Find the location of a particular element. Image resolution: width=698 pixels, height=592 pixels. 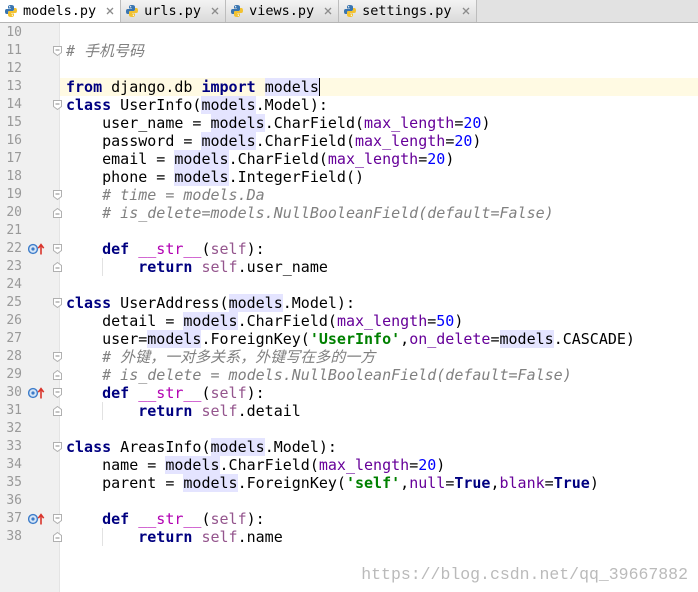

gutter-cell: 24 is located at coordinates (30, 285).